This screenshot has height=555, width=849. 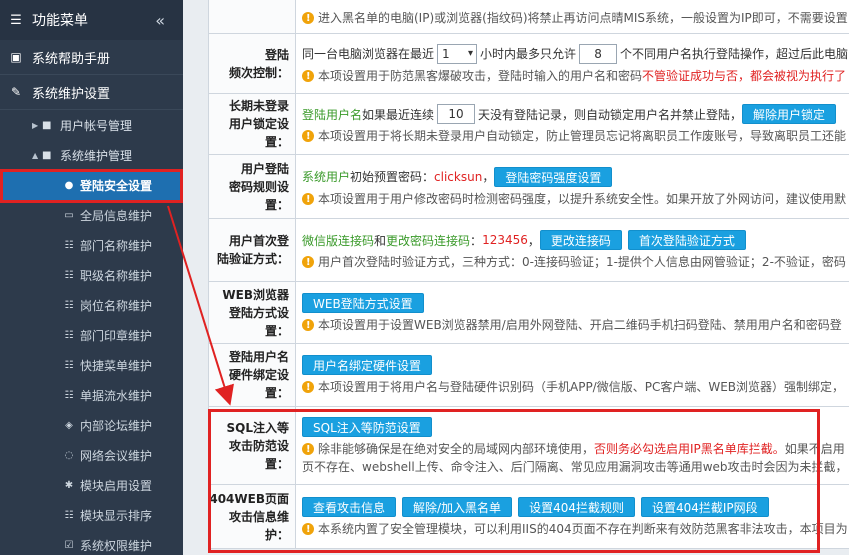 What do you see at coordinates (553, 176) in the screenshot?
I see `password-strength-button: 登陆密码强度设置` at bounding box center [553, 176].